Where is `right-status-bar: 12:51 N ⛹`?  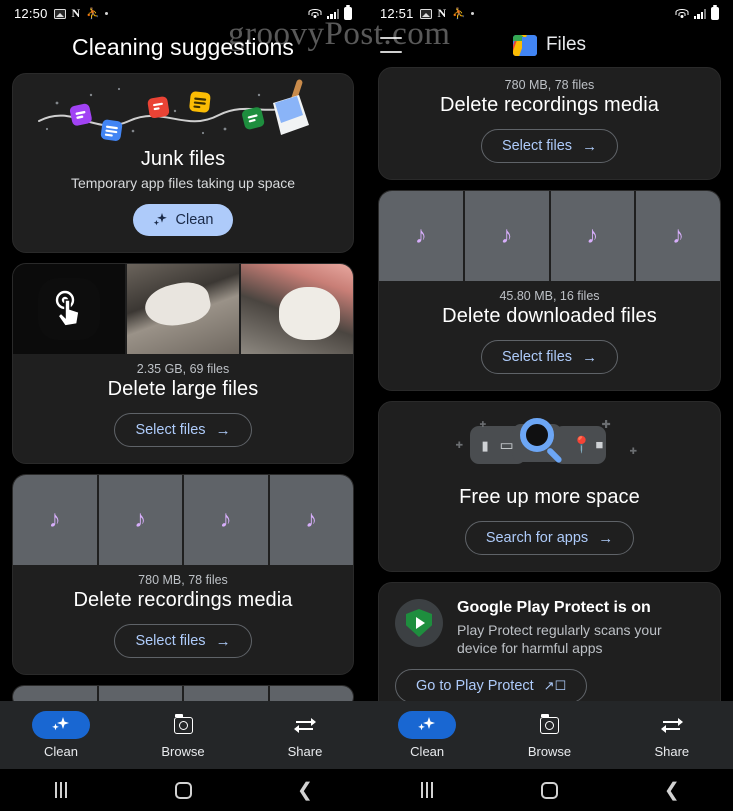 right-status-bar: 12:51 N ⛹ is located at coordinates (549, 13).